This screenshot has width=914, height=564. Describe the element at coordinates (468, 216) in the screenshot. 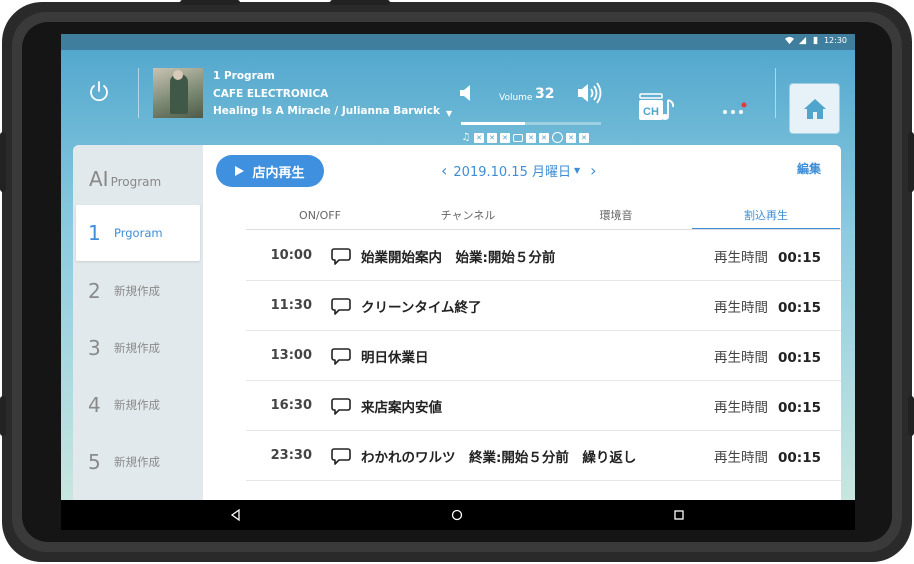

I see `tab-channel: チャンネル` at that location.